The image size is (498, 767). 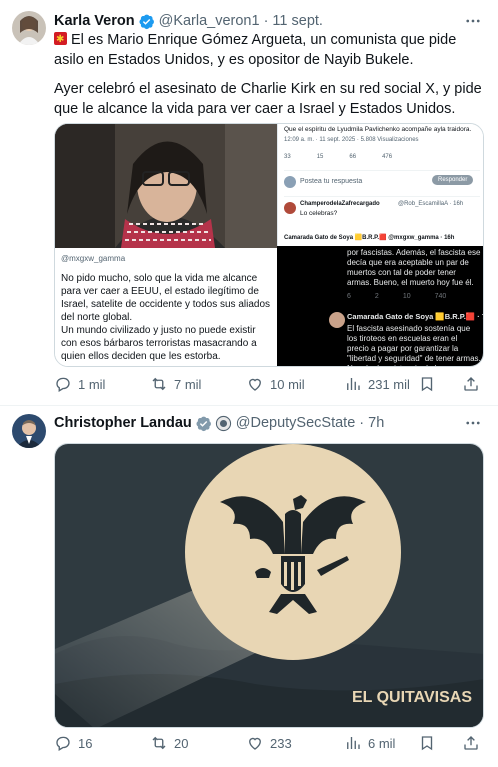 I want to click on avatar-christopher-landau, so click(x=29, y=431).